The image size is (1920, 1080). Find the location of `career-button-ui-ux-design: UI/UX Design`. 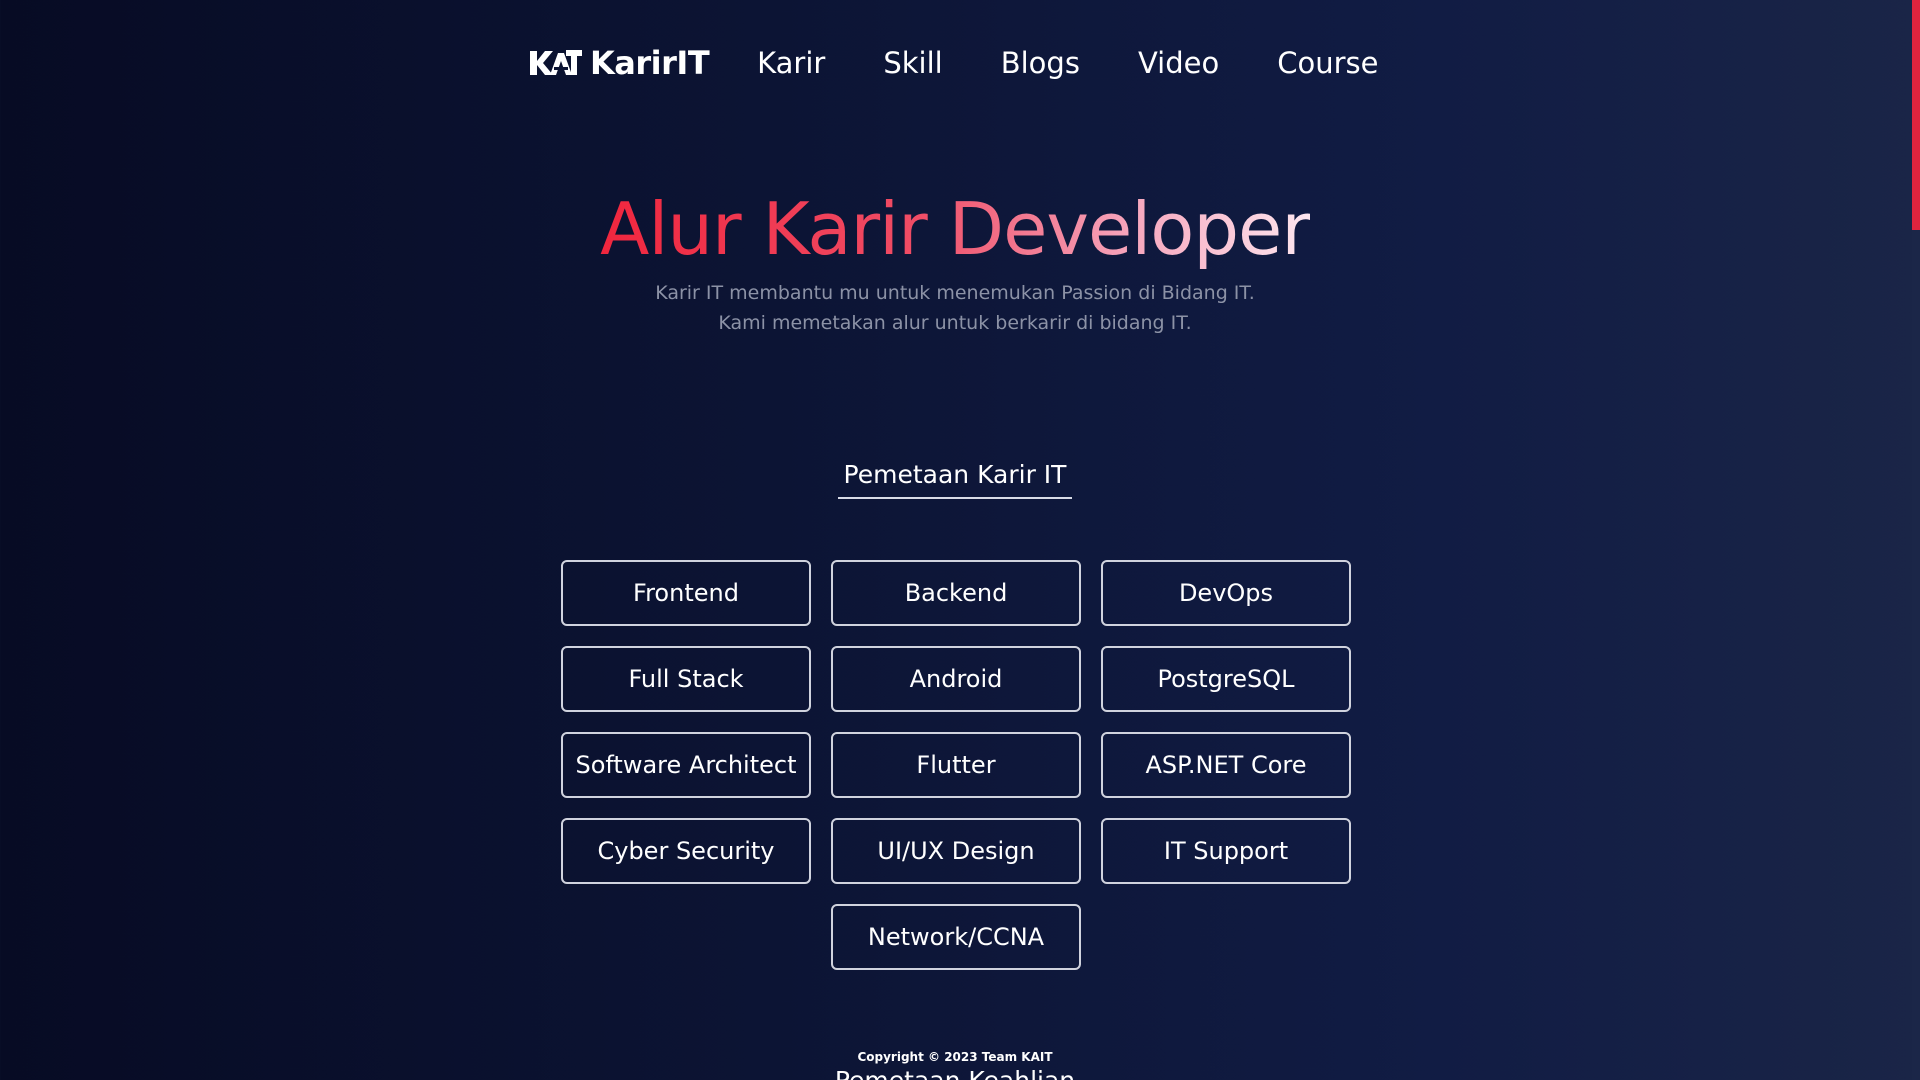

career-button-ui-ux-design: UI/UX Design is located at coordinates (956, 851).